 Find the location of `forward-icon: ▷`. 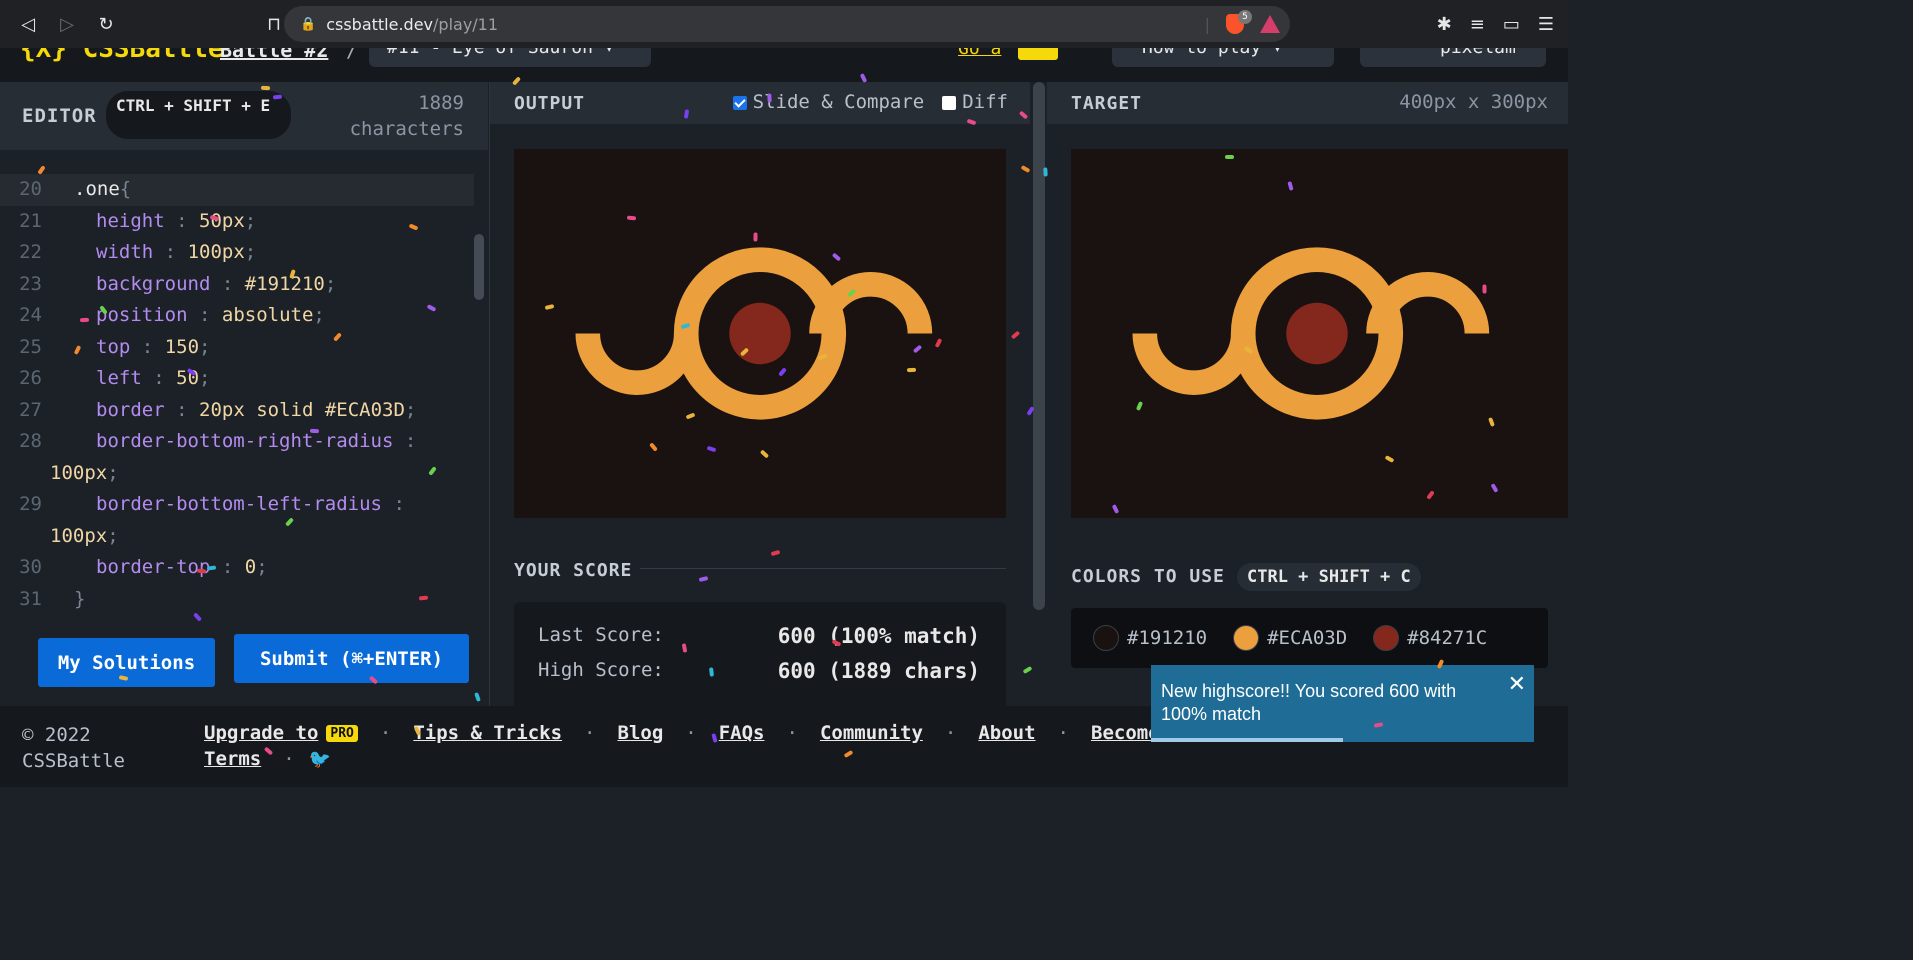

forward-icon: ▷ is located at coordinates (67, 24).